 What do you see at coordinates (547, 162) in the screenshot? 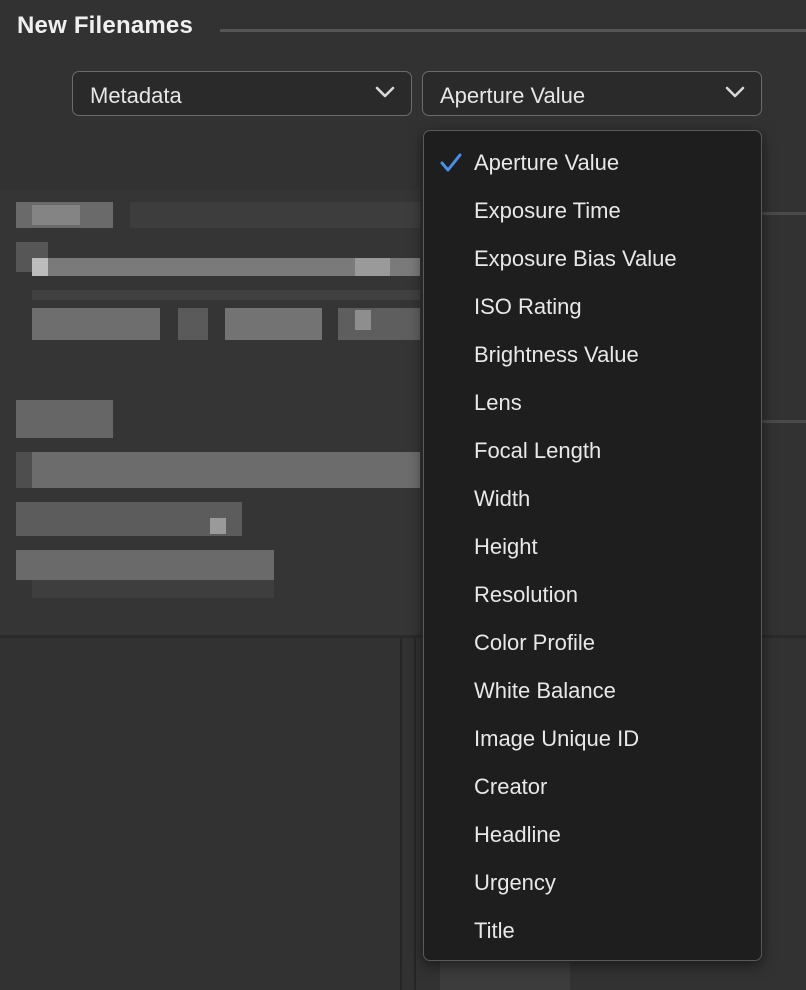
I see `menu-item-label: Aperture Value` at bounding box center [547, 162].